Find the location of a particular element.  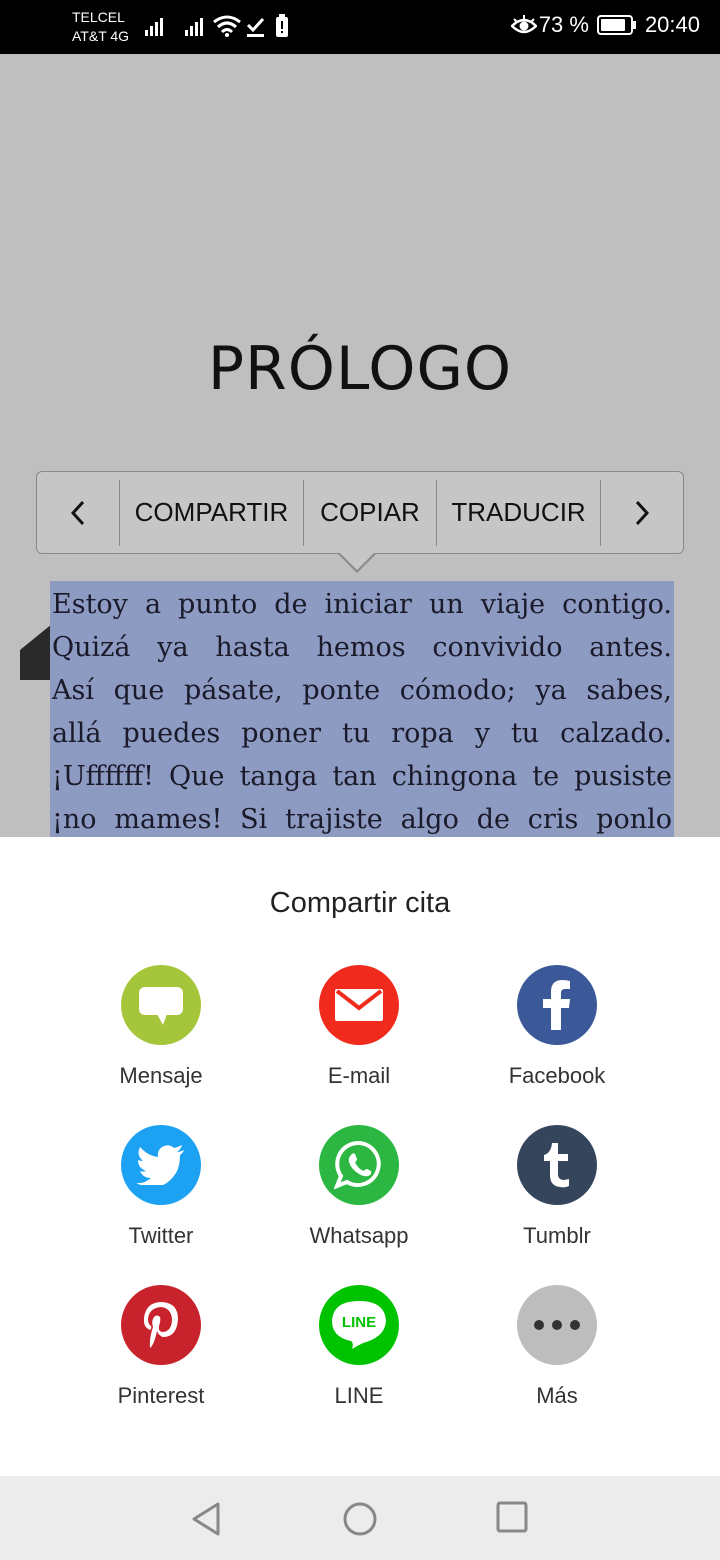

carrier-2: AT&T 4G is located at coordinates (101, 36).